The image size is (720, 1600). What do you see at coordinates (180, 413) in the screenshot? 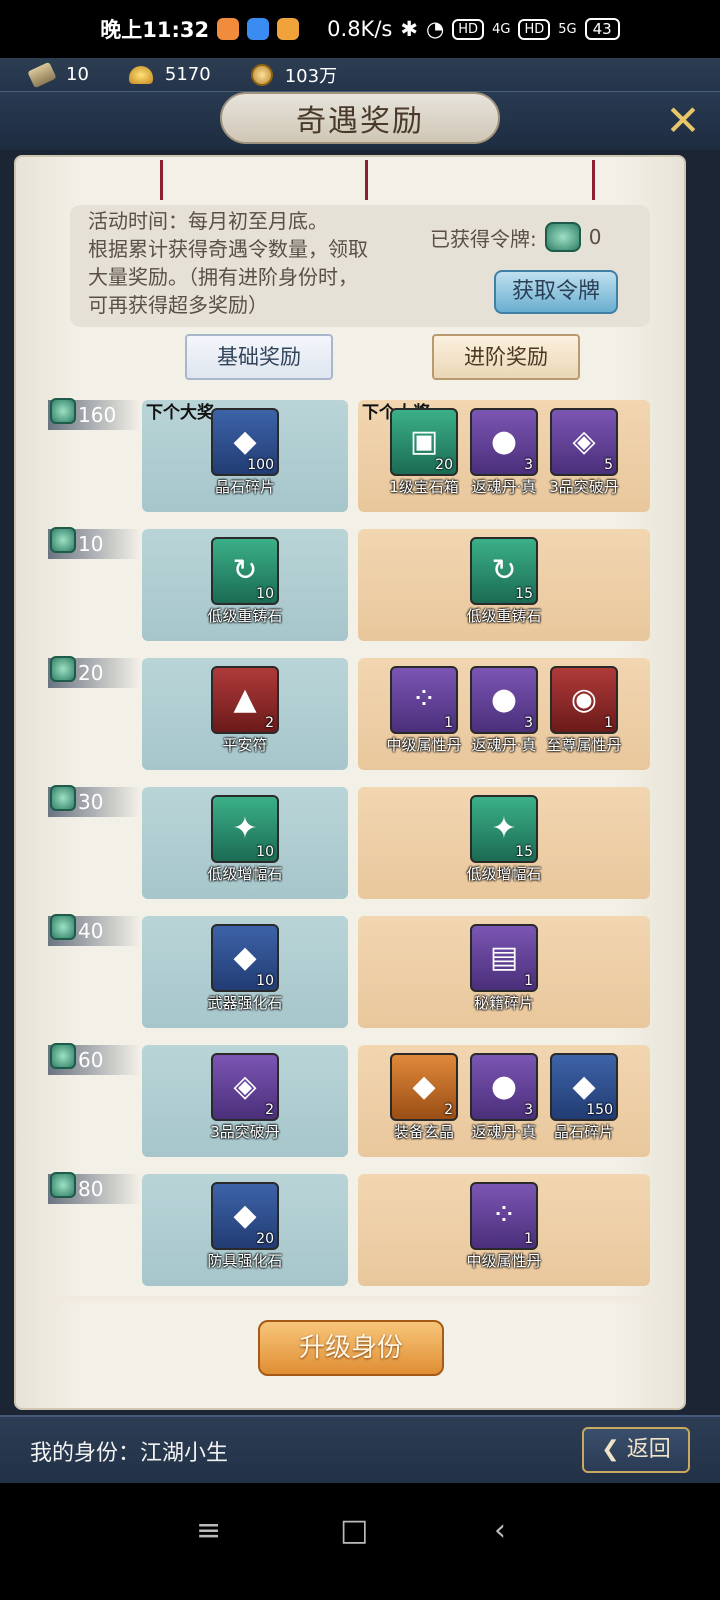
I see `next-prize-label: 下个大奖` at bounding box center [180, 413].